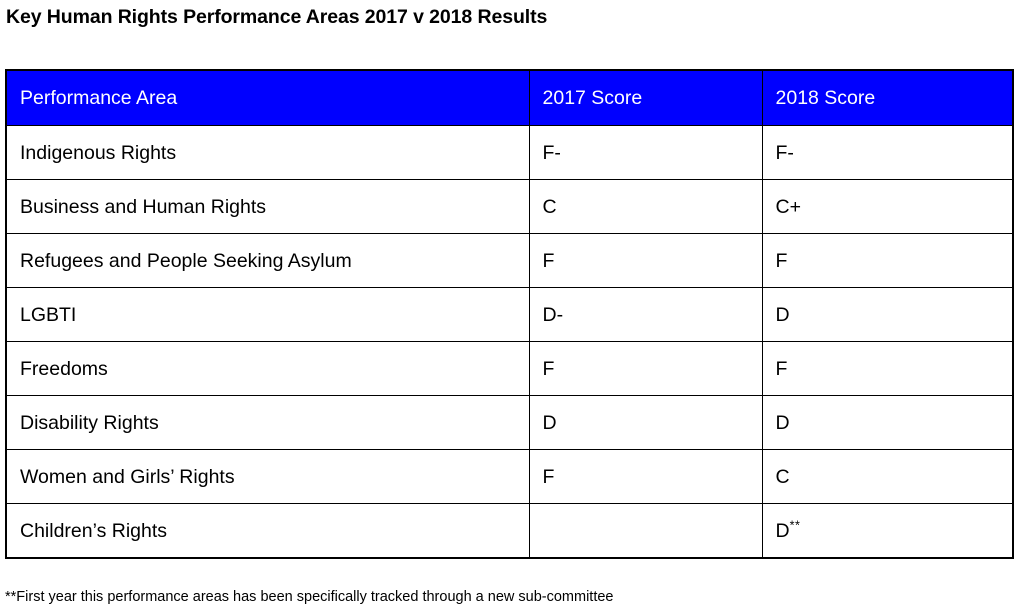 The height and width of the screenshot is (614, 1024). I want to click on table-row: Freedoms F F, so click(509, 368).